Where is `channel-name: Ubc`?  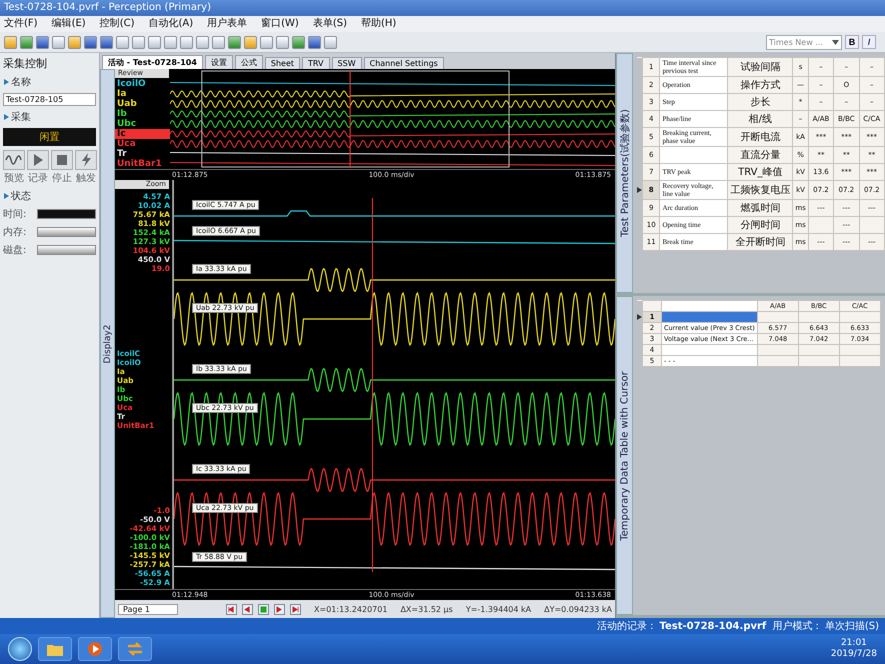 channel-name: Ubc is located at coordinates (142, 124).